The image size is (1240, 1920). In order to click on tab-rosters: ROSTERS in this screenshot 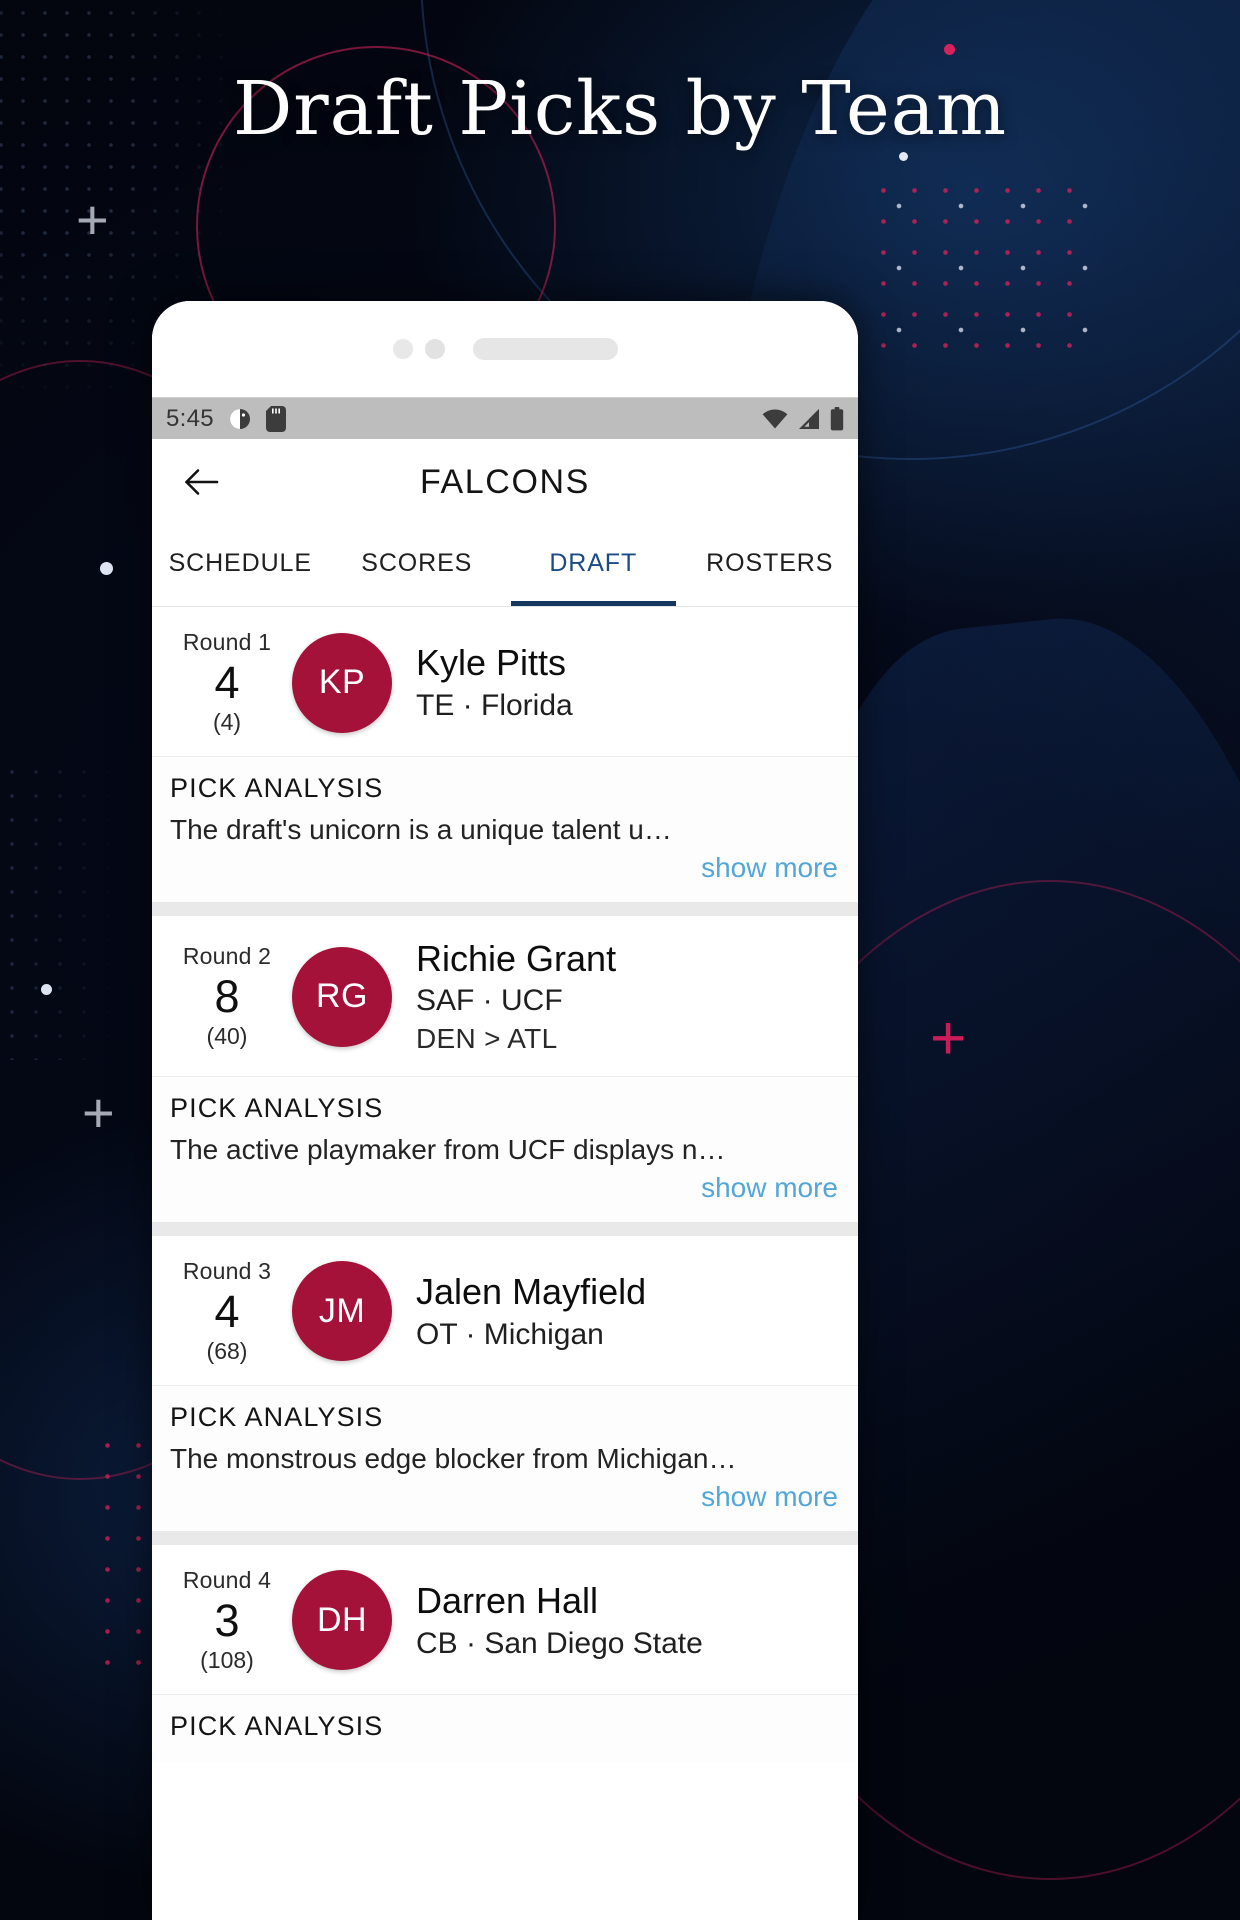, I will do `click(770, 565)`.